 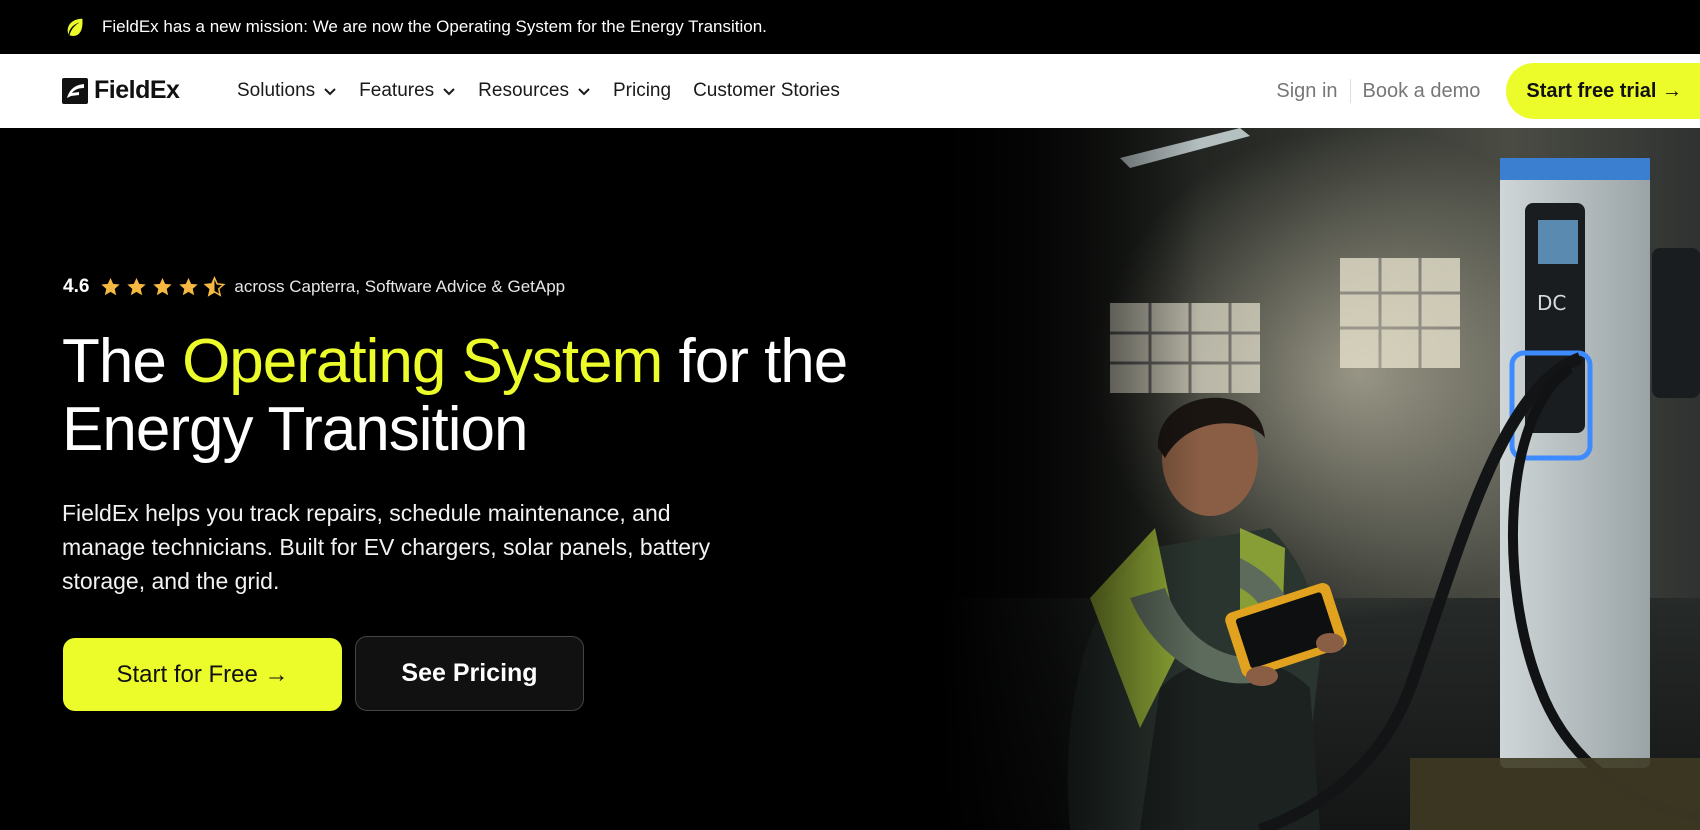 I want to click on see-pricing-button: See Pricing, so click(x=469, y=673).